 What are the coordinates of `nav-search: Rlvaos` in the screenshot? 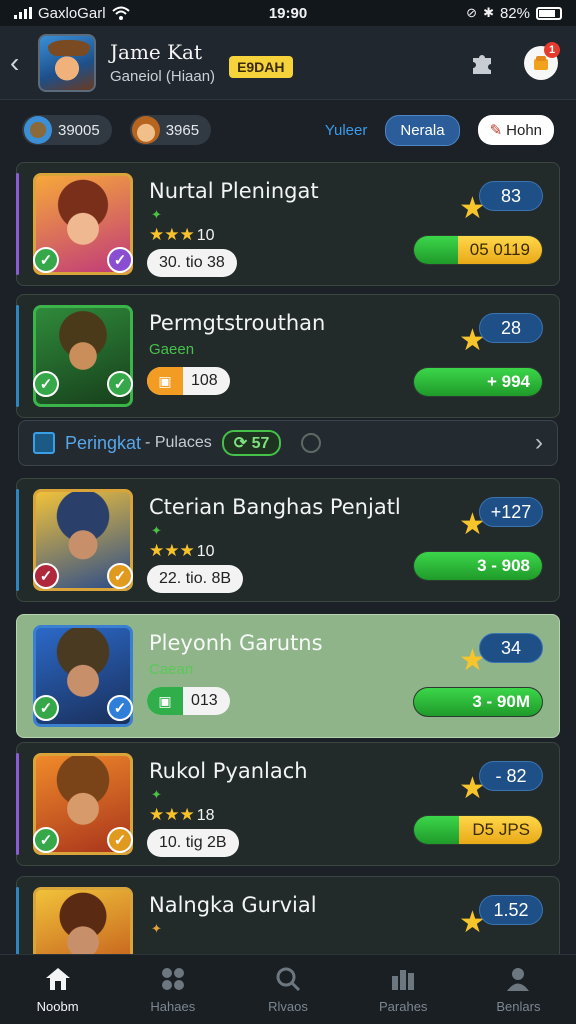 It's located at (287, 989).